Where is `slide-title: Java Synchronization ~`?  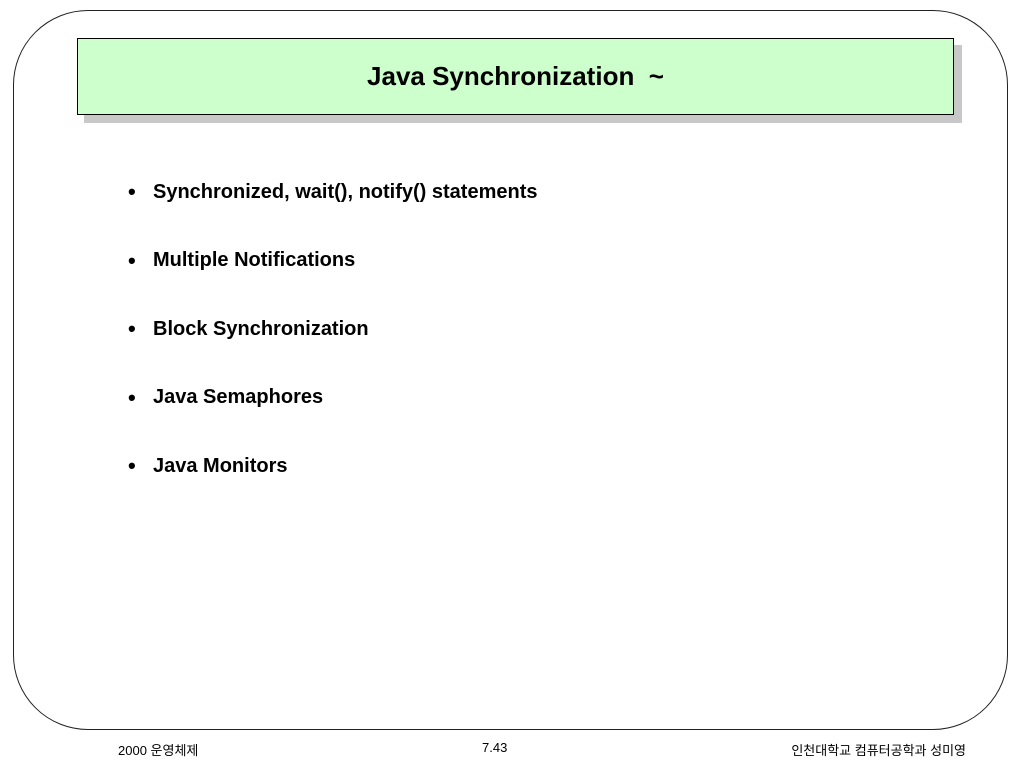
slide-title: Java Synchronization ~ is located at coordinates (515, 76).